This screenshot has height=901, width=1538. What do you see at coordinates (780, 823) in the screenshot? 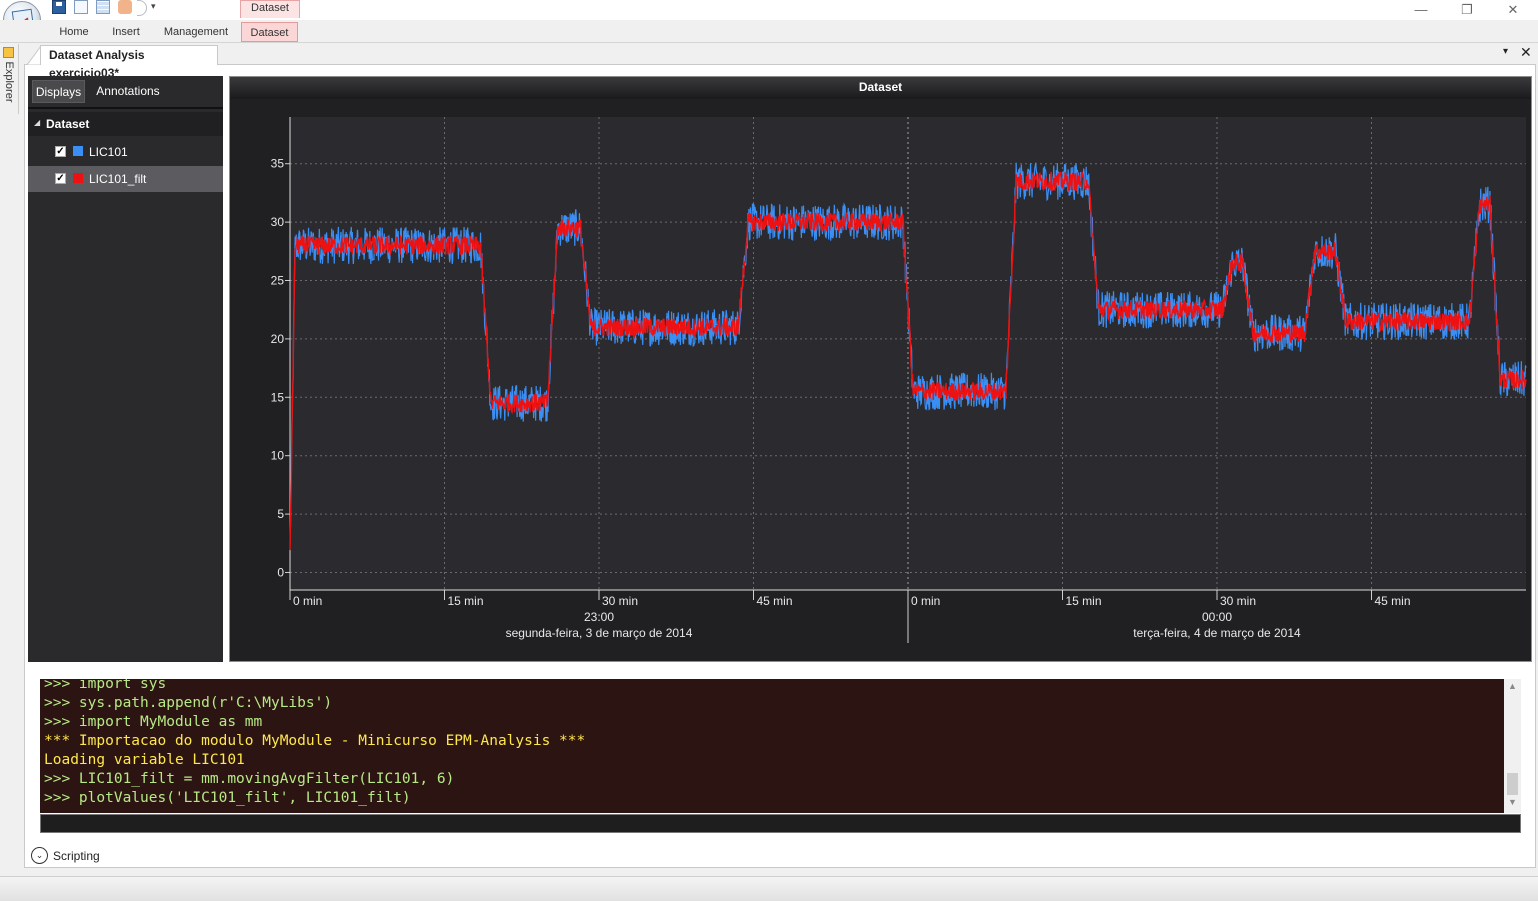
I see `console-input` at bounding box center [780, 823].